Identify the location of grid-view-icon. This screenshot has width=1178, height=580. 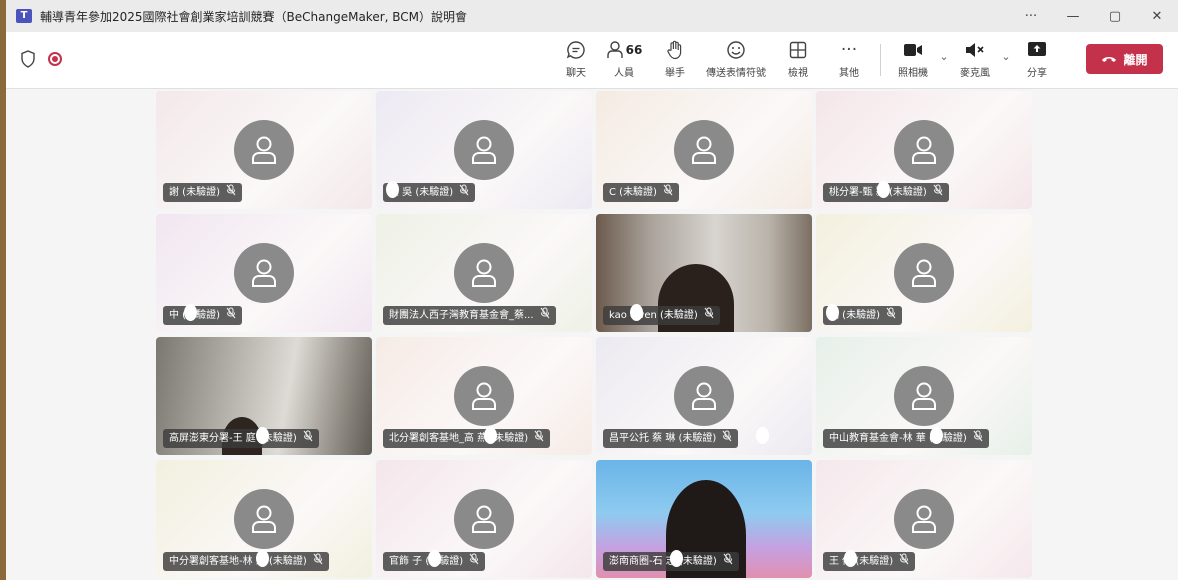
(798, 50).